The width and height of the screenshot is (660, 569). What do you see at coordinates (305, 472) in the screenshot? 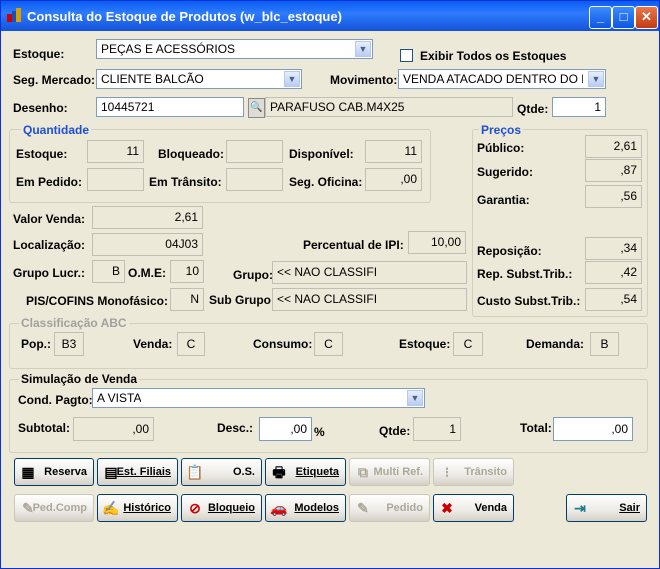
I see `etiqueta-button: 🖶 Etiqueta` at bounding box center [305, 472].